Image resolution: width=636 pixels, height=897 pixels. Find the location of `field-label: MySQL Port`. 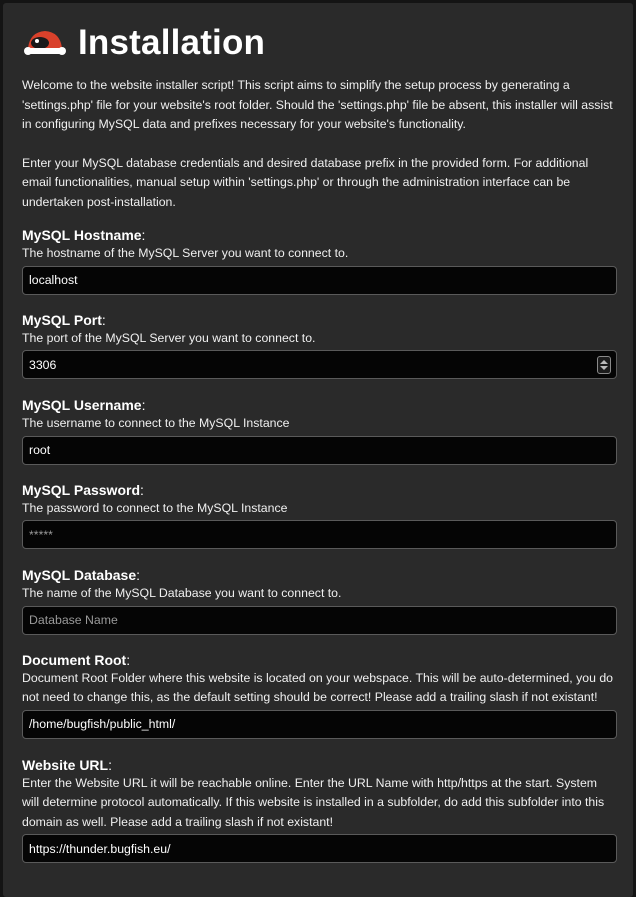

field-label: MySQL Port is located at coordinates (62, 319).